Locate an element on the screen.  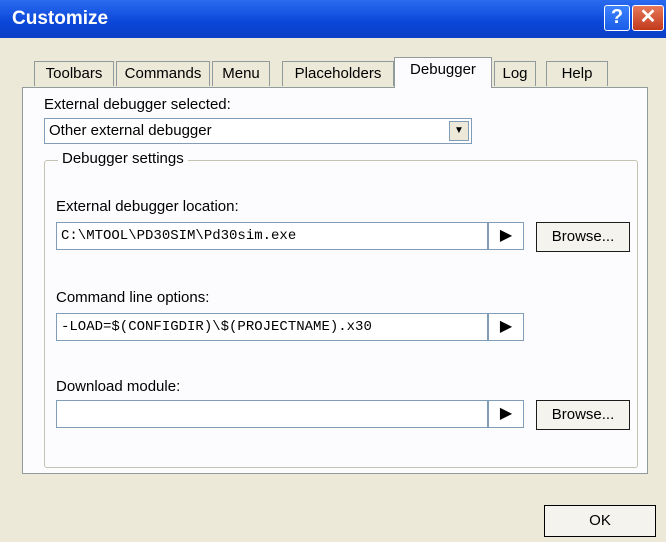
tab-debugger: Debugger is located at coordinates (443, 72).